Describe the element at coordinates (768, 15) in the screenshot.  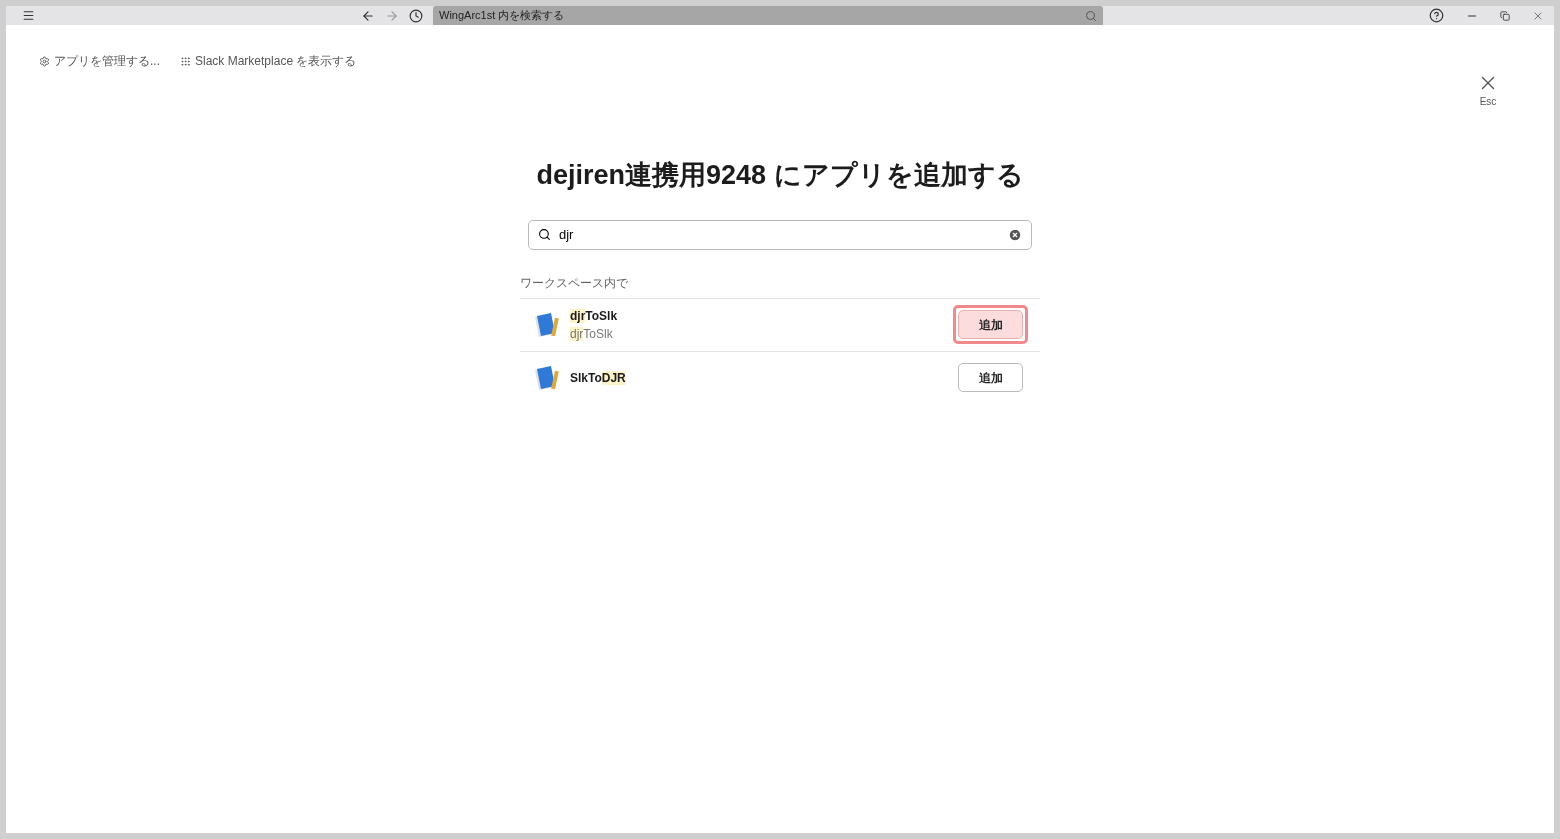
I see `search-field: WingArc1st 内を検索する` at that location.